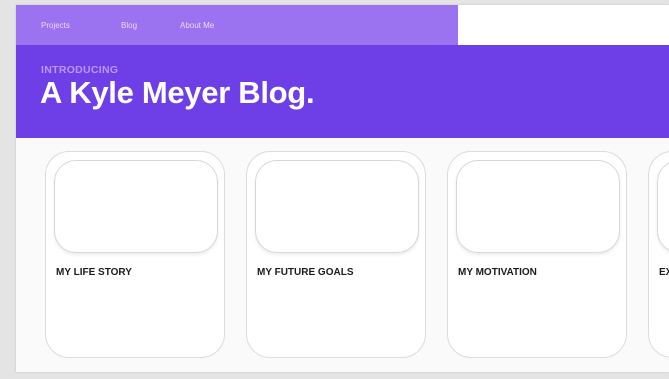 The height and width of the screenshot is (379, 669). I want to click on card-my-life-story: MY LIFE STORY, so click(135, 254).